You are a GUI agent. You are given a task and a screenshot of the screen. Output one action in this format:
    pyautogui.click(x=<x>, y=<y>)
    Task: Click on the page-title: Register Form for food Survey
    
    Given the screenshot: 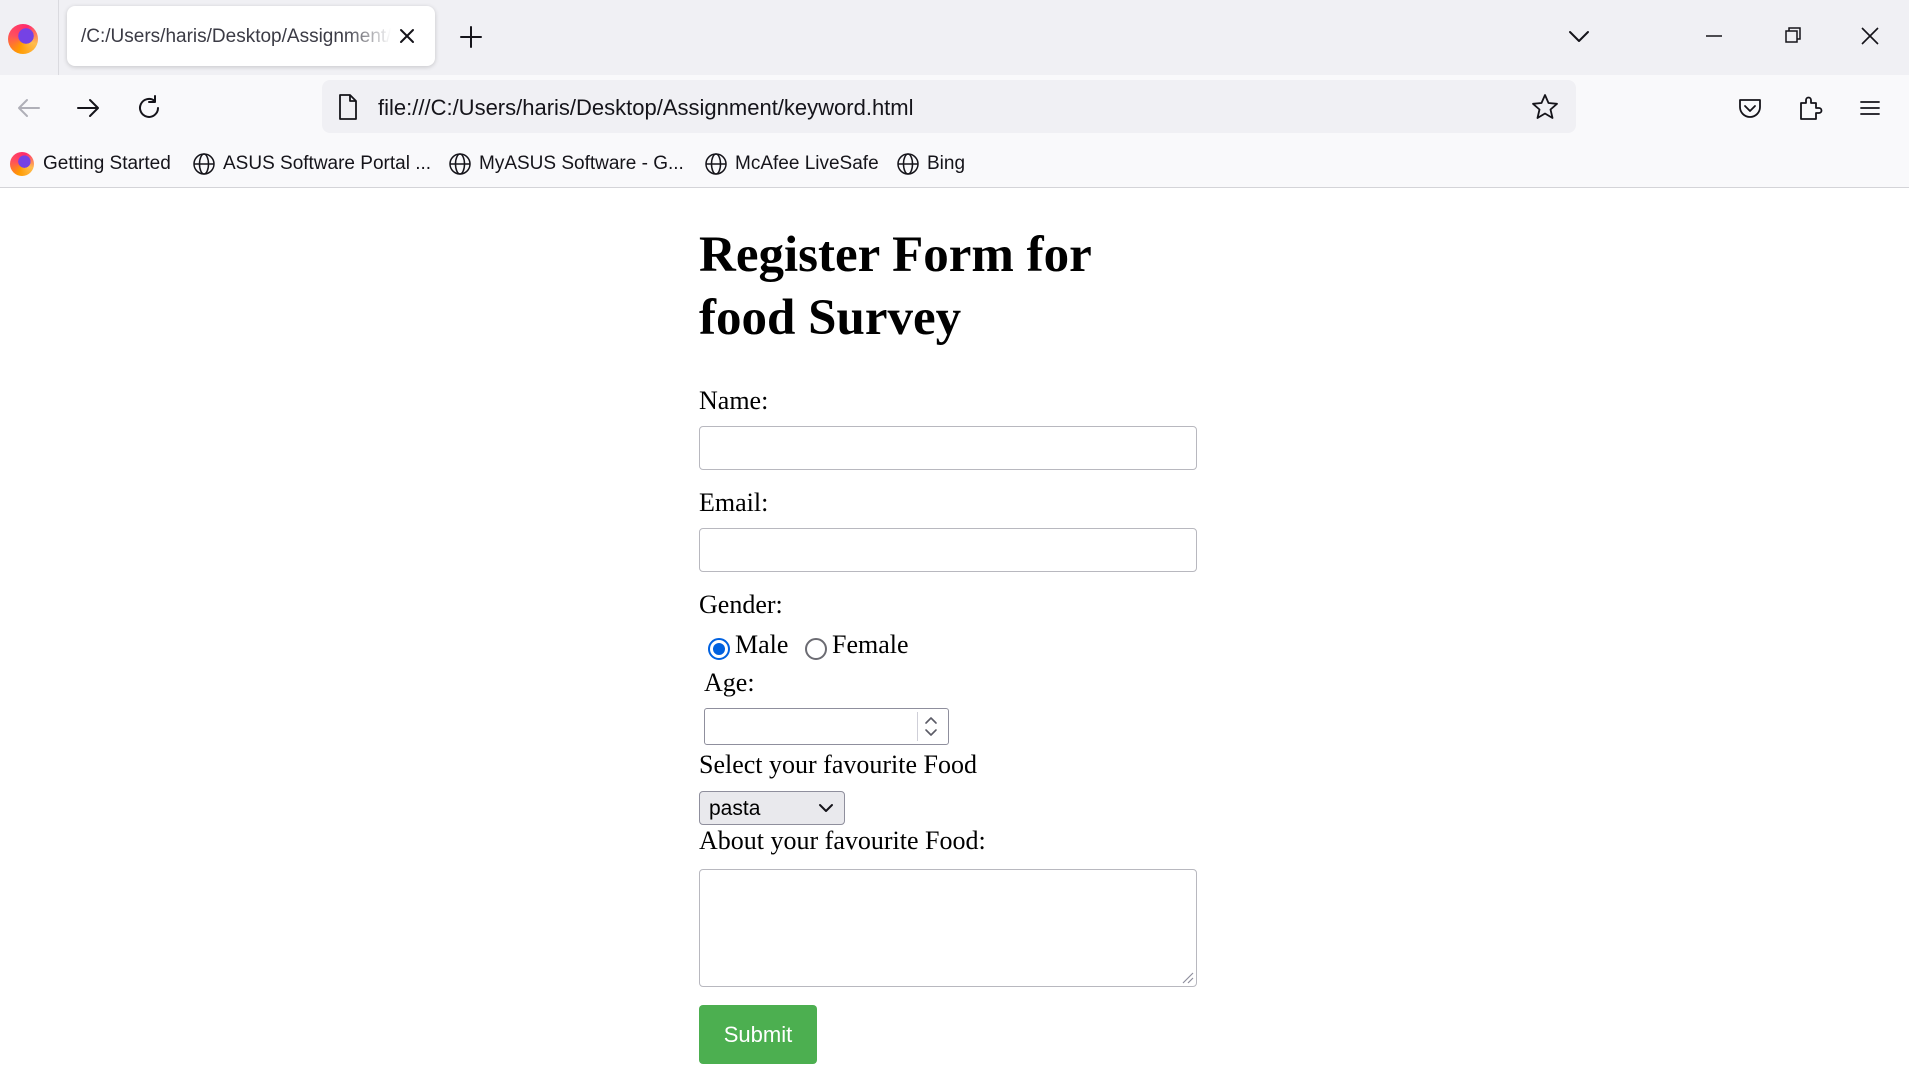 What is the action you would take?
    pyautogui.click(x=895, y=286)
    